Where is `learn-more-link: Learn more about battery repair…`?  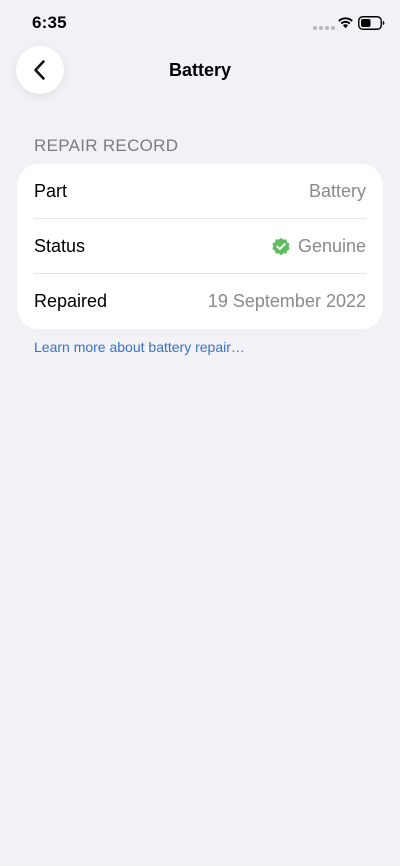
learn-more-link: Learn more about battery repair… is located at coordinates (139, 347).